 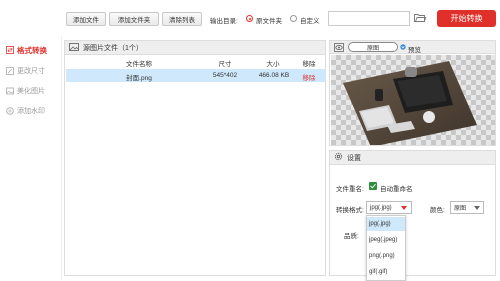 I want to click on gear-icon, so click(x=338, y=157).